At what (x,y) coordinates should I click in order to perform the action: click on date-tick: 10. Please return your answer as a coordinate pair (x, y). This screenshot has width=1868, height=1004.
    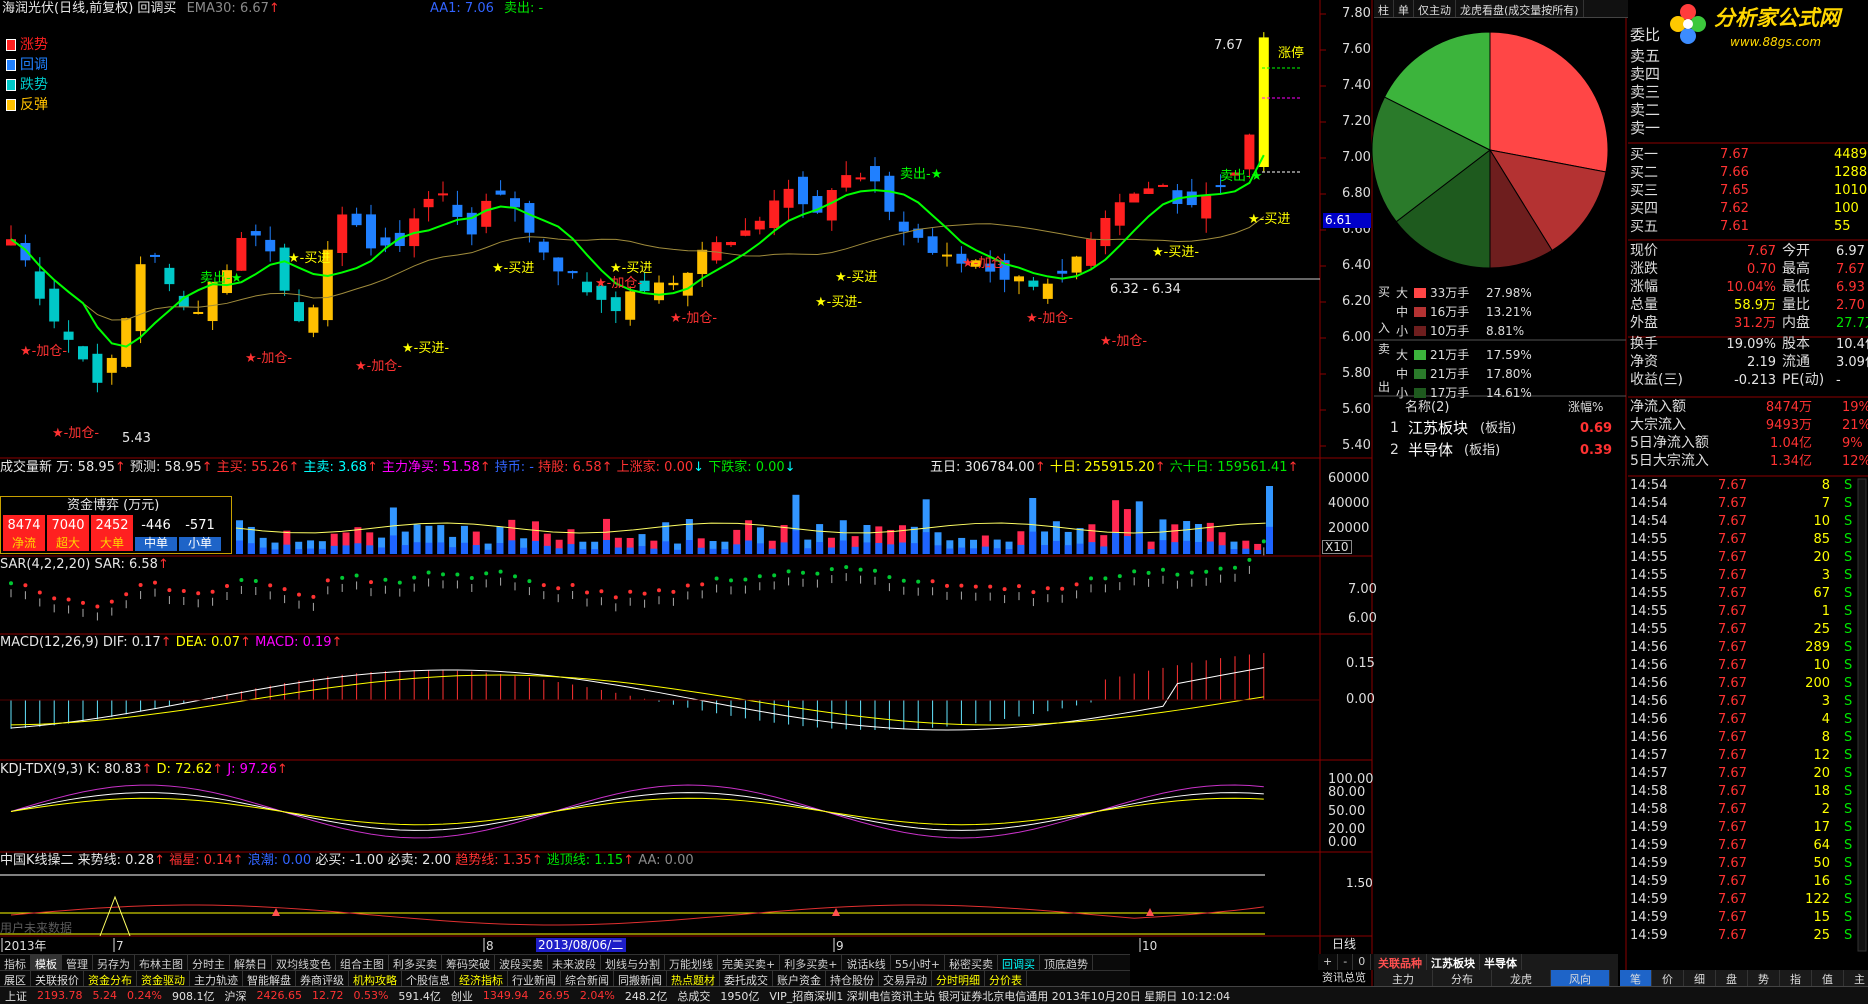
    Looking at the image, I should click on (1150, 946).